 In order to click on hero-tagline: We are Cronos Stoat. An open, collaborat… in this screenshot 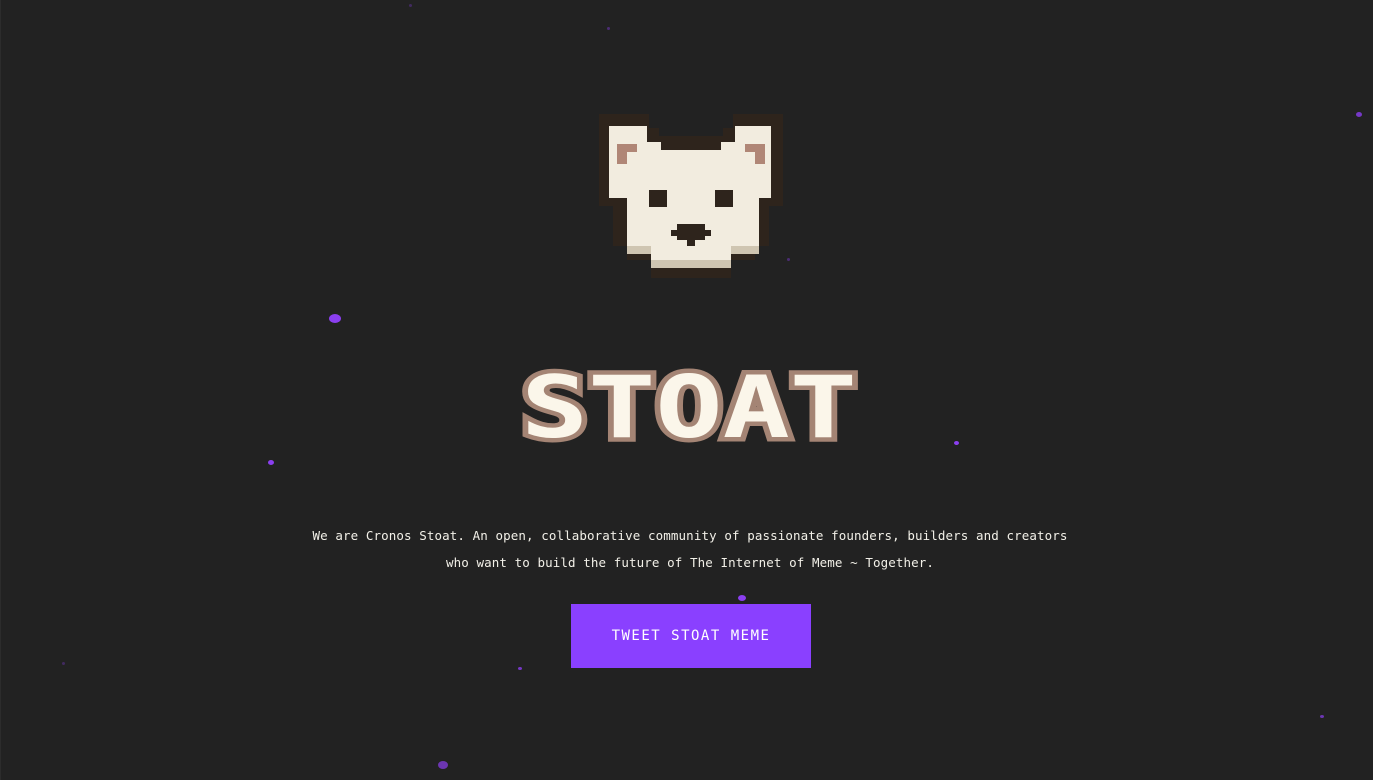, I will do `click(690, 549)`.